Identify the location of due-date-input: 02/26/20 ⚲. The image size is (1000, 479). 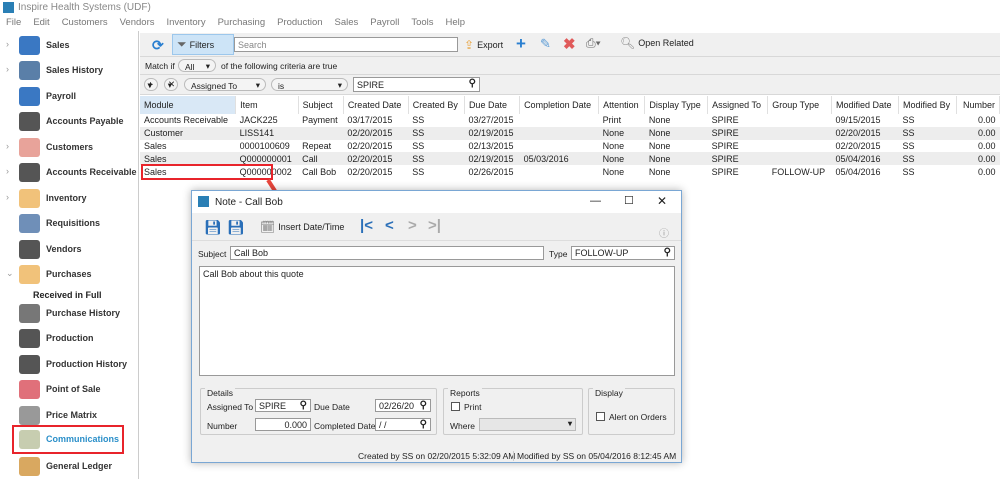
(403, 405).